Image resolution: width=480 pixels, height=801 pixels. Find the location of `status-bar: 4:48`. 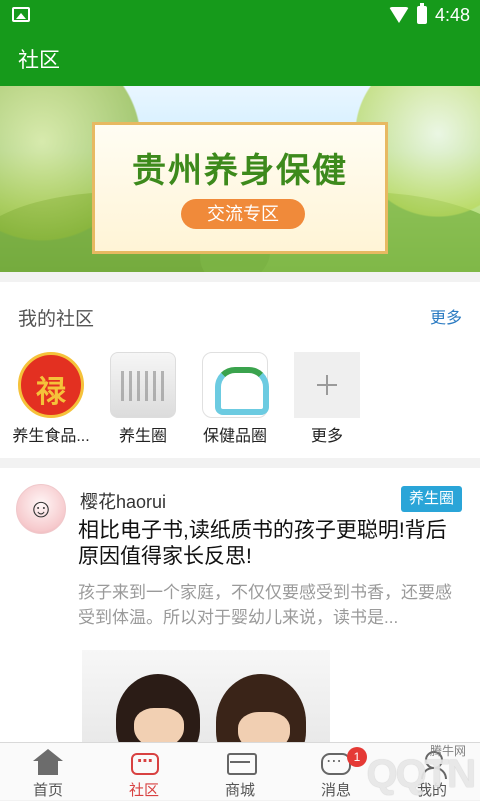

status-bar: 4:48 is located at coordinates (240, 15).